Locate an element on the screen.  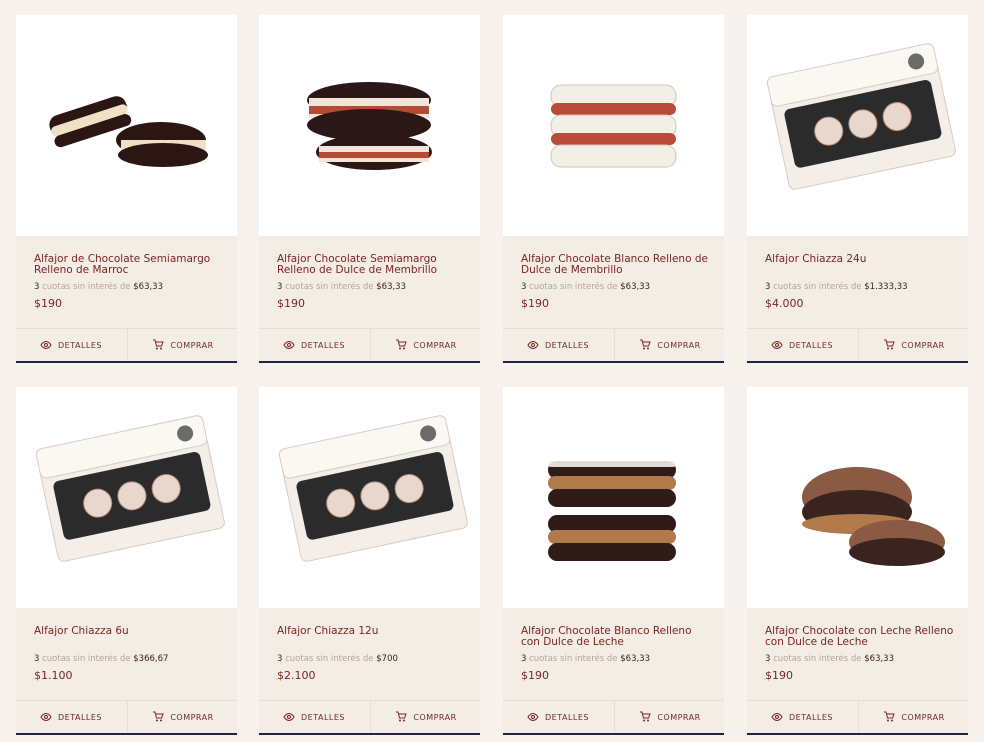
product-name: Alfajor Chiazza 6u is located at coordinates (129, 631).